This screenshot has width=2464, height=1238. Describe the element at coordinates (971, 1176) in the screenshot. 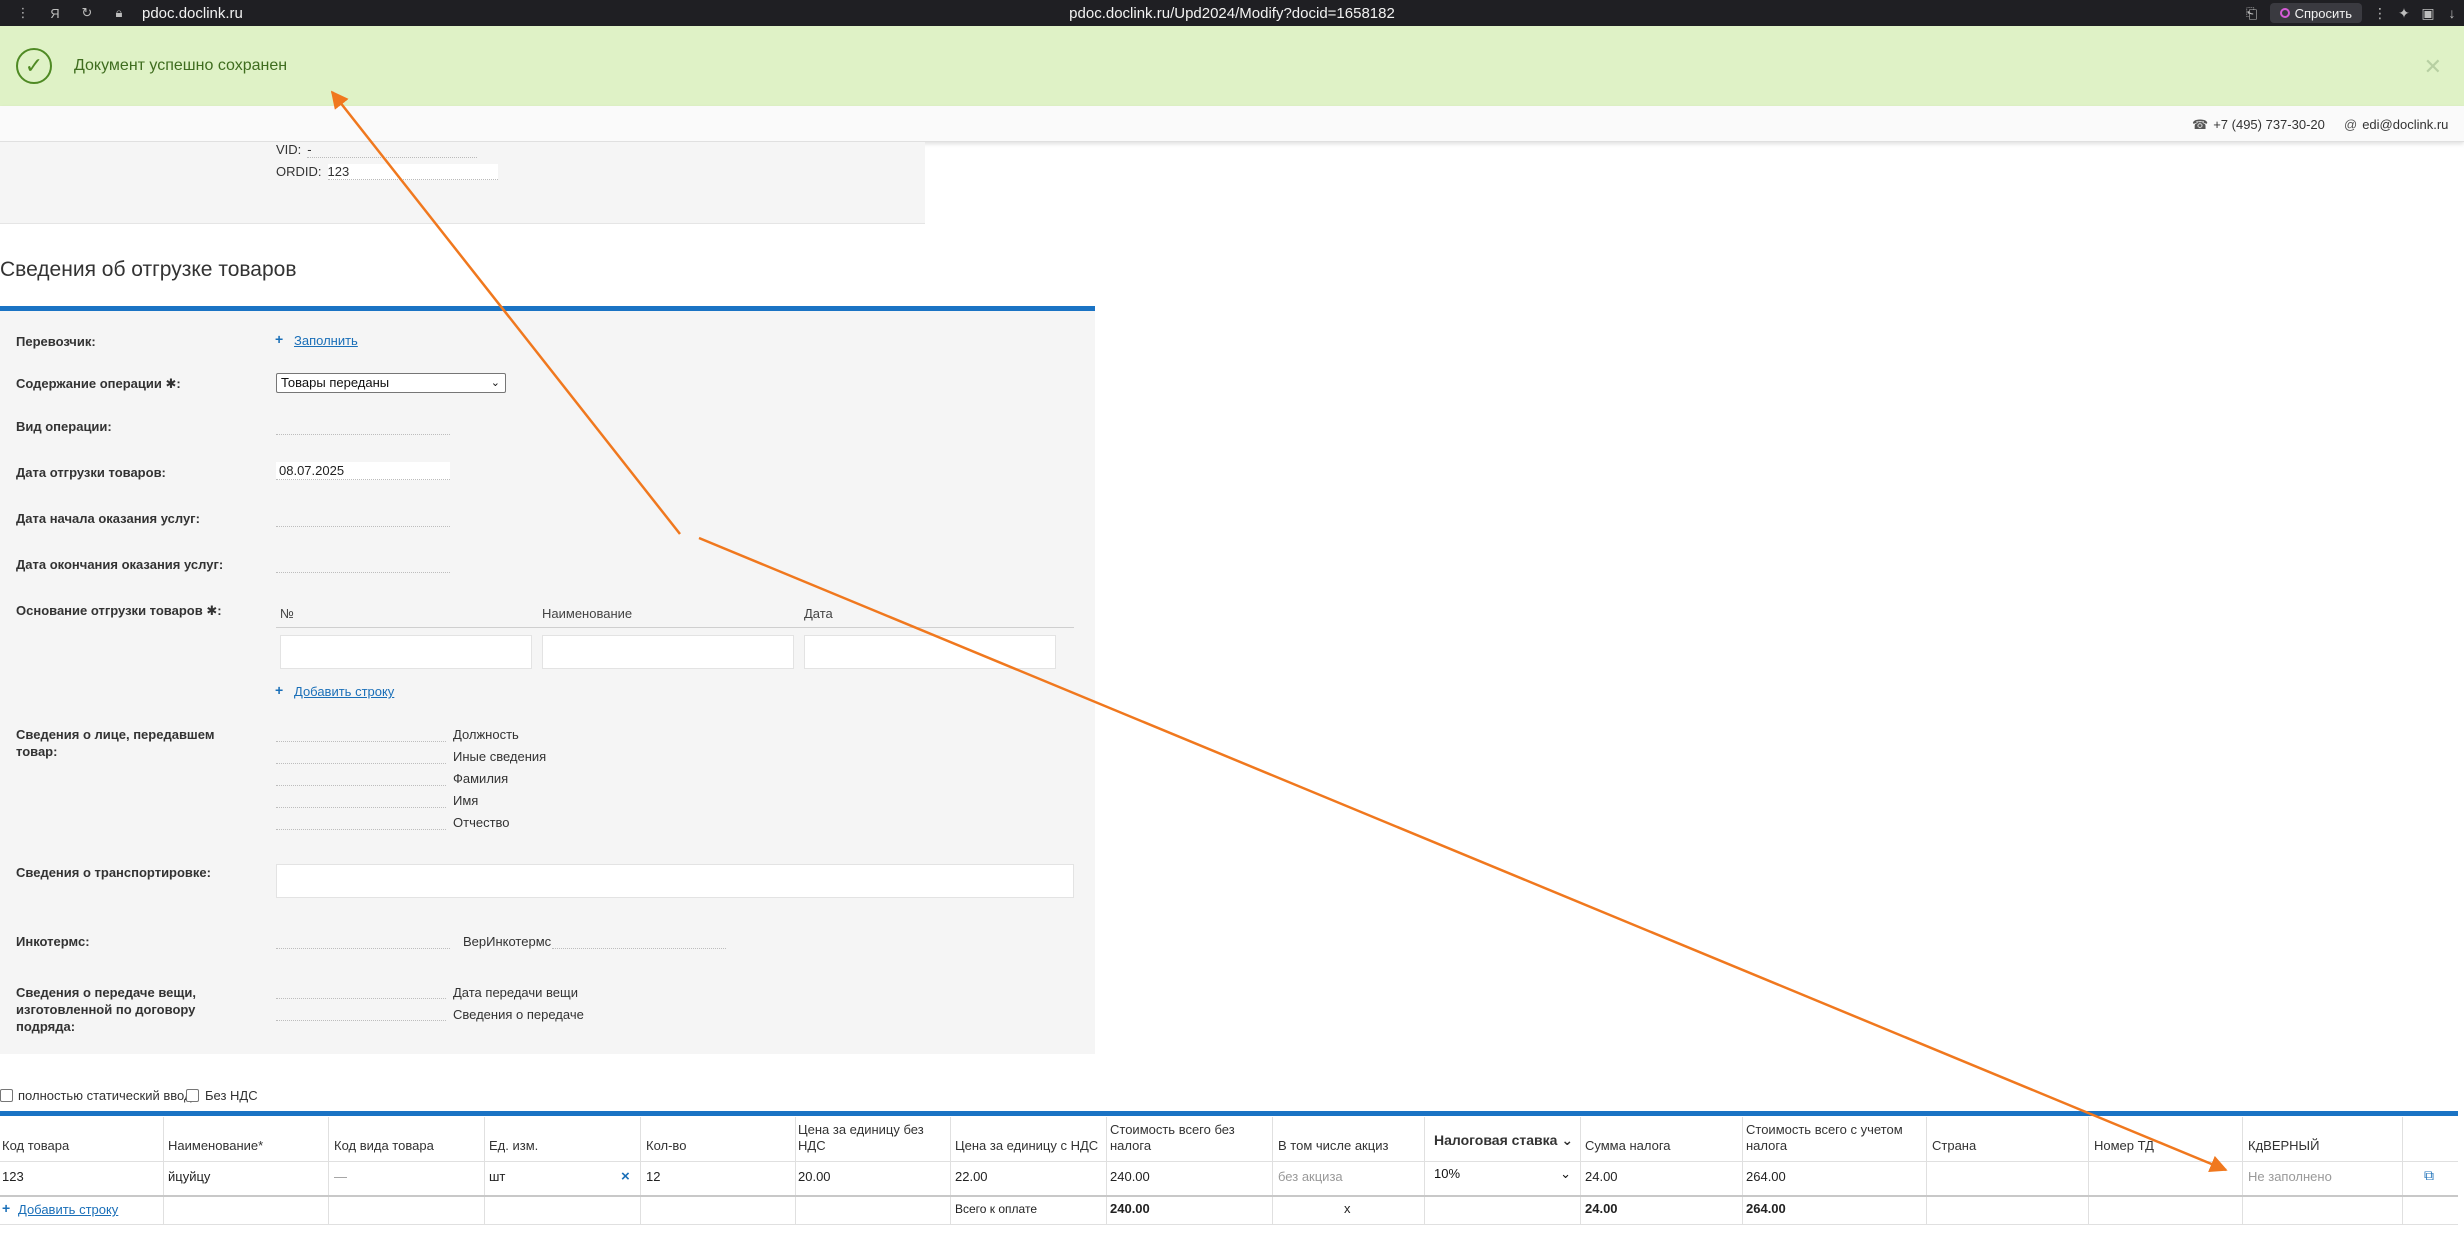

I see `cell-price-with-vat: 22.00` at that location.